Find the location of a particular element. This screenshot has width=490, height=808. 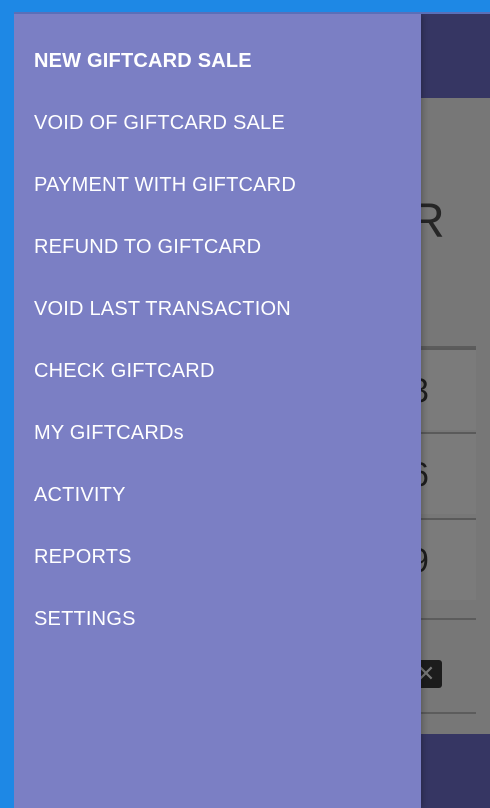

menu-item-payment-with-giftcard: PAYMENT WITH GIFTCARD is located at coordinates (165, 185).